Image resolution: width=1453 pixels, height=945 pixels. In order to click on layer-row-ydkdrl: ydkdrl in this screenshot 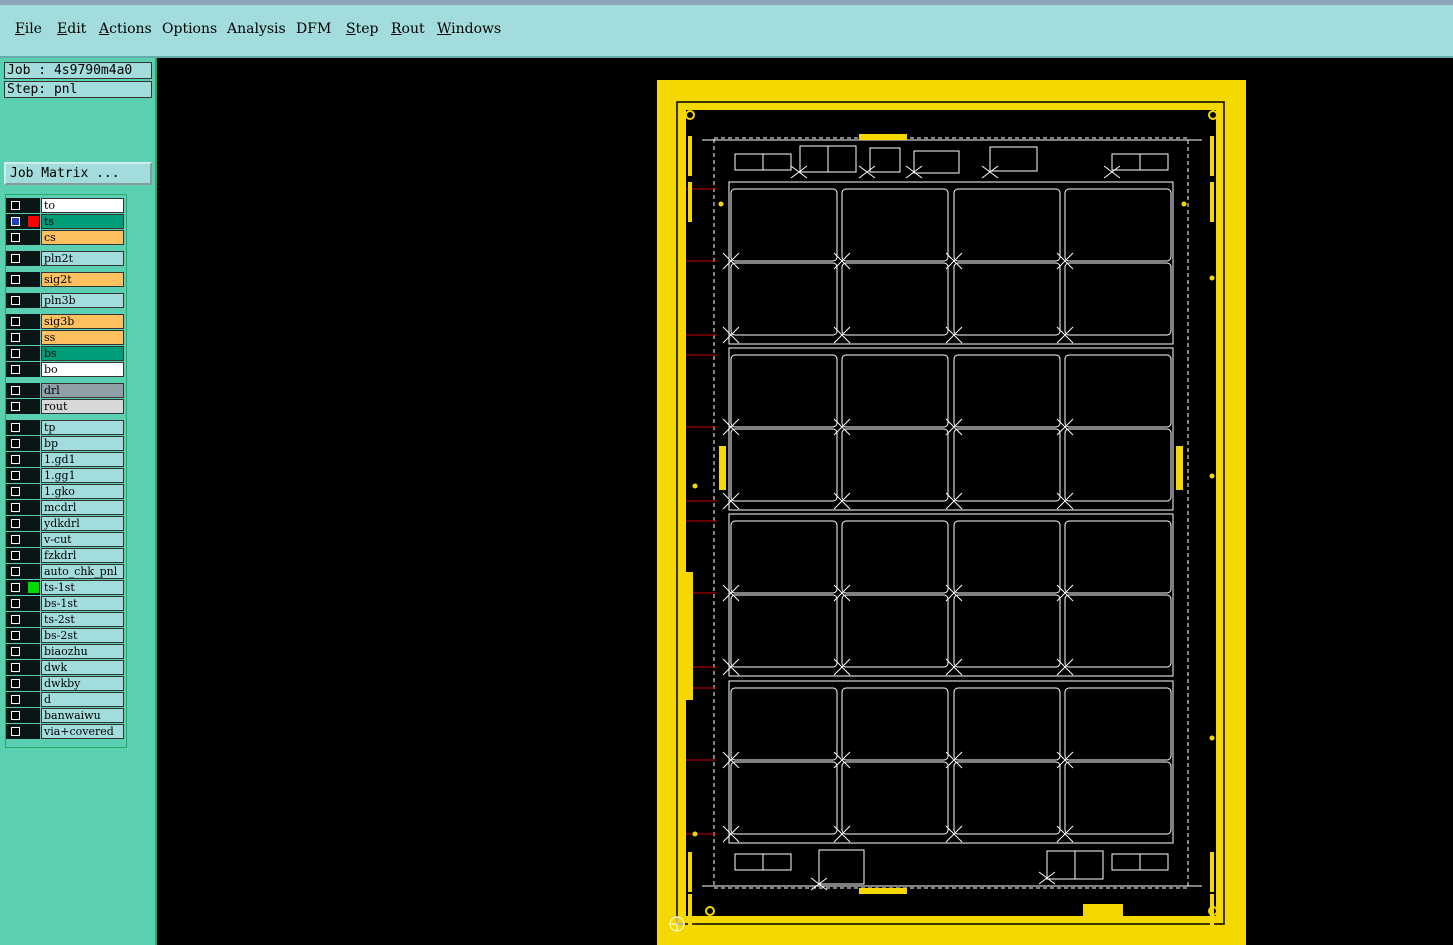, I will do `click(66, 523)`.